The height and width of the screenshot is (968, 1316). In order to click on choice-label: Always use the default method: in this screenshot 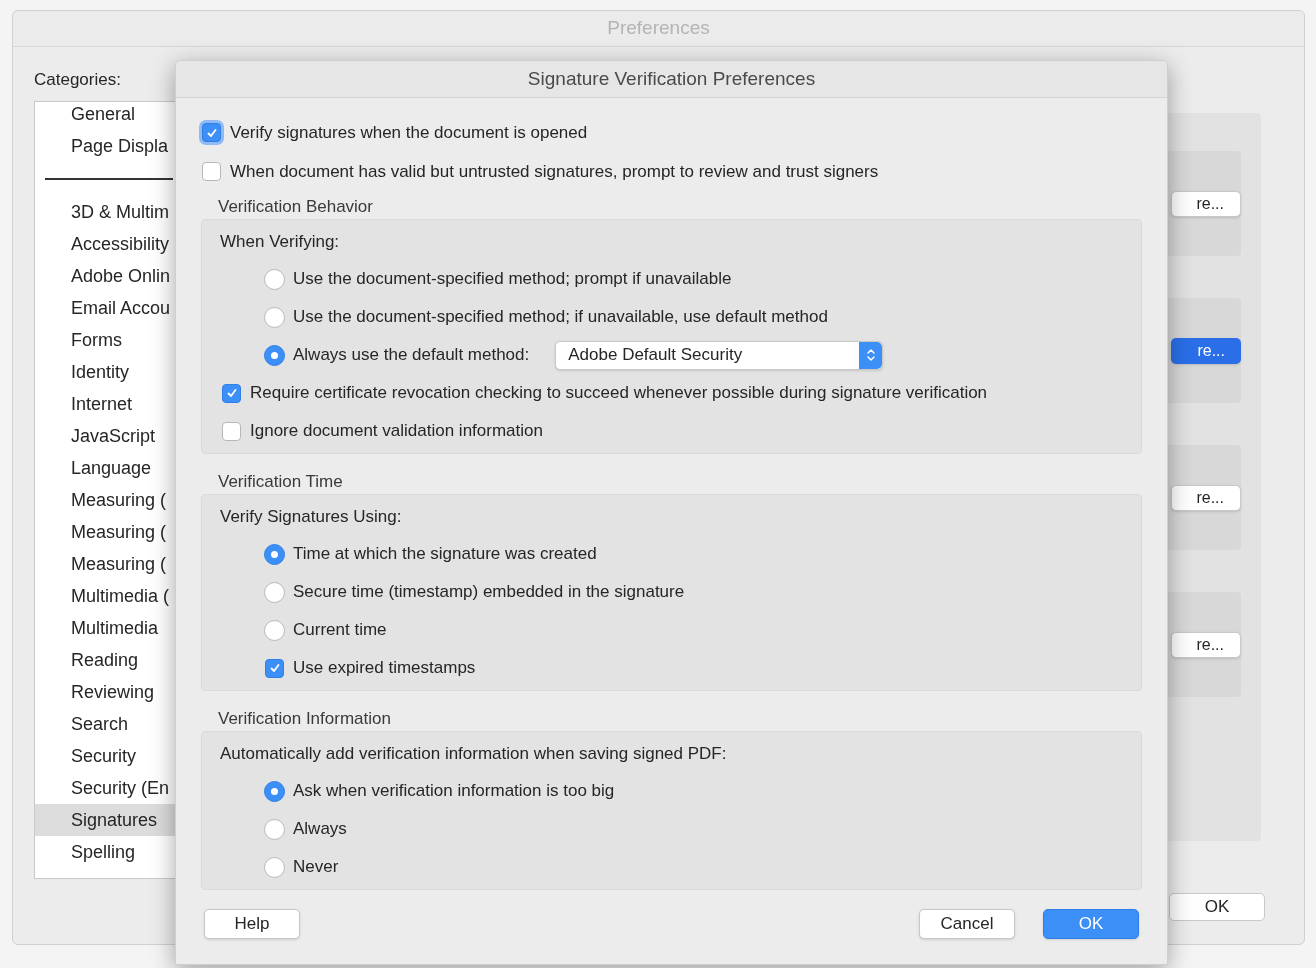, I will do `click(411, 355)`.